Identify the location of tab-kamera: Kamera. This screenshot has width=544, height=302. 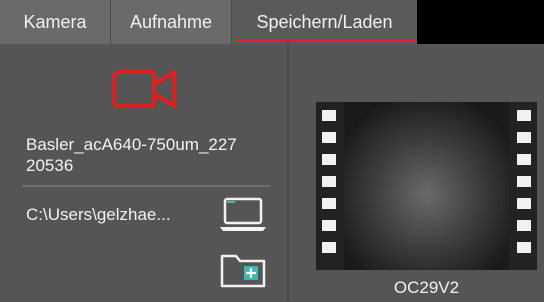
(55, 22).